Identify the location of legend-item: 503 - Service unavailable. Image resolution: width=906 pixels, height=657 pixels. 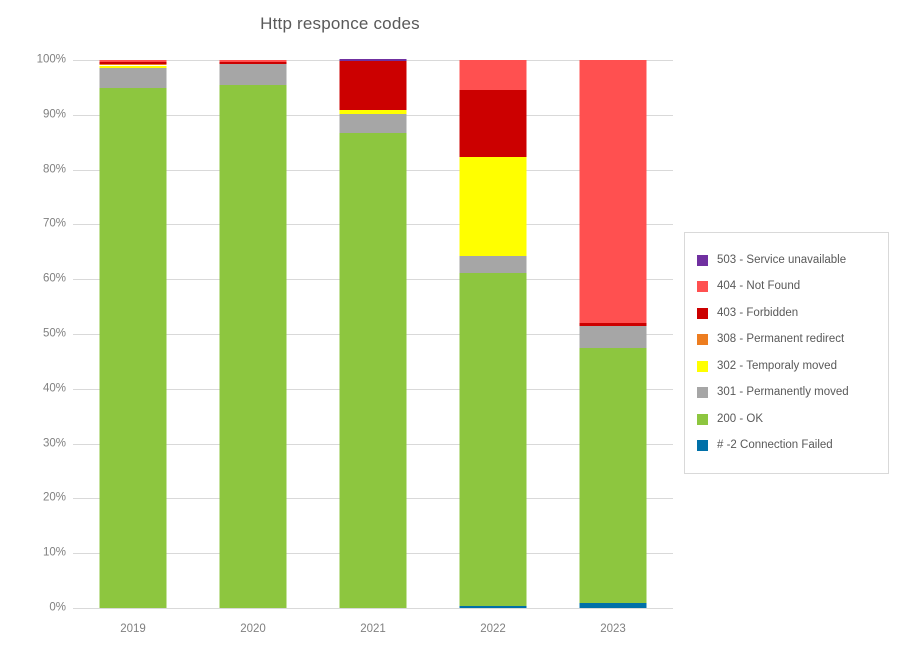
(786, 260).